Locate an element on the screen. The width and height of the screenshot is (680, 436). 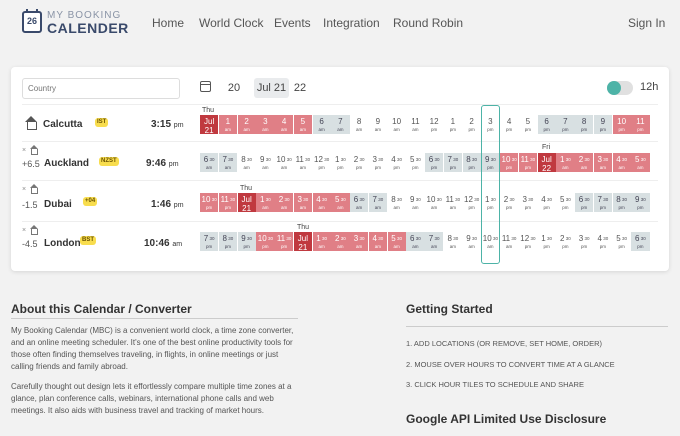
time-format-toggle is located at coordinates (620, 88).